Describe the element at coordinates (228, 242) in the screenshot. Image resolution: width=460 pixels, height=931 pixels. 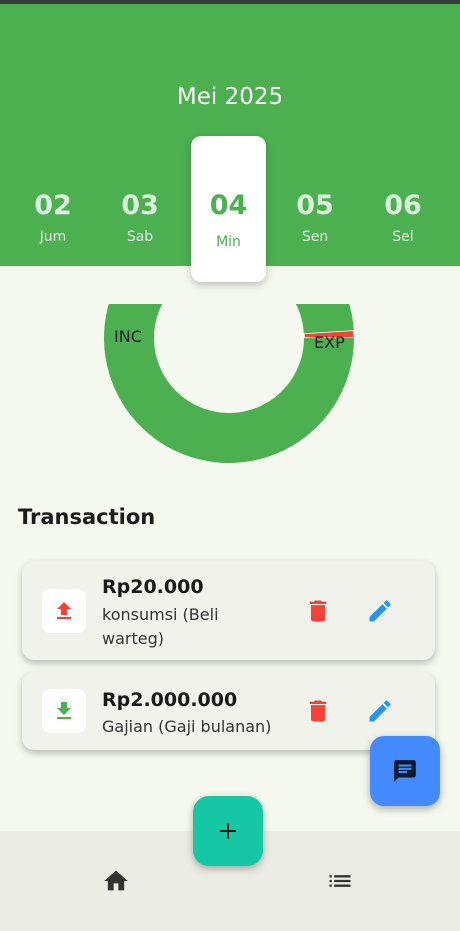
I see `day-name: Min` at that location.